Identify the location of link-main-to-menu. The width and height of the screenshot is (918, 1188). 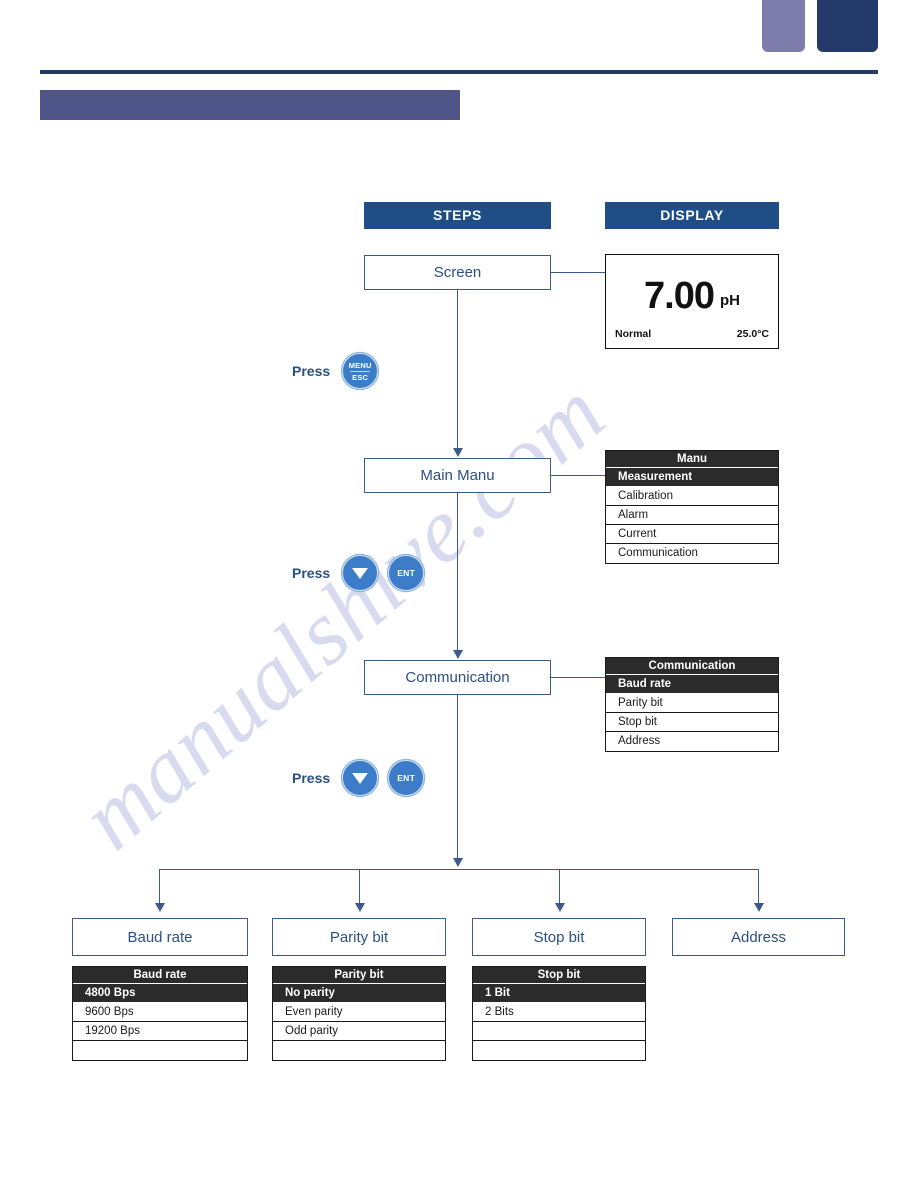
(579, 476).